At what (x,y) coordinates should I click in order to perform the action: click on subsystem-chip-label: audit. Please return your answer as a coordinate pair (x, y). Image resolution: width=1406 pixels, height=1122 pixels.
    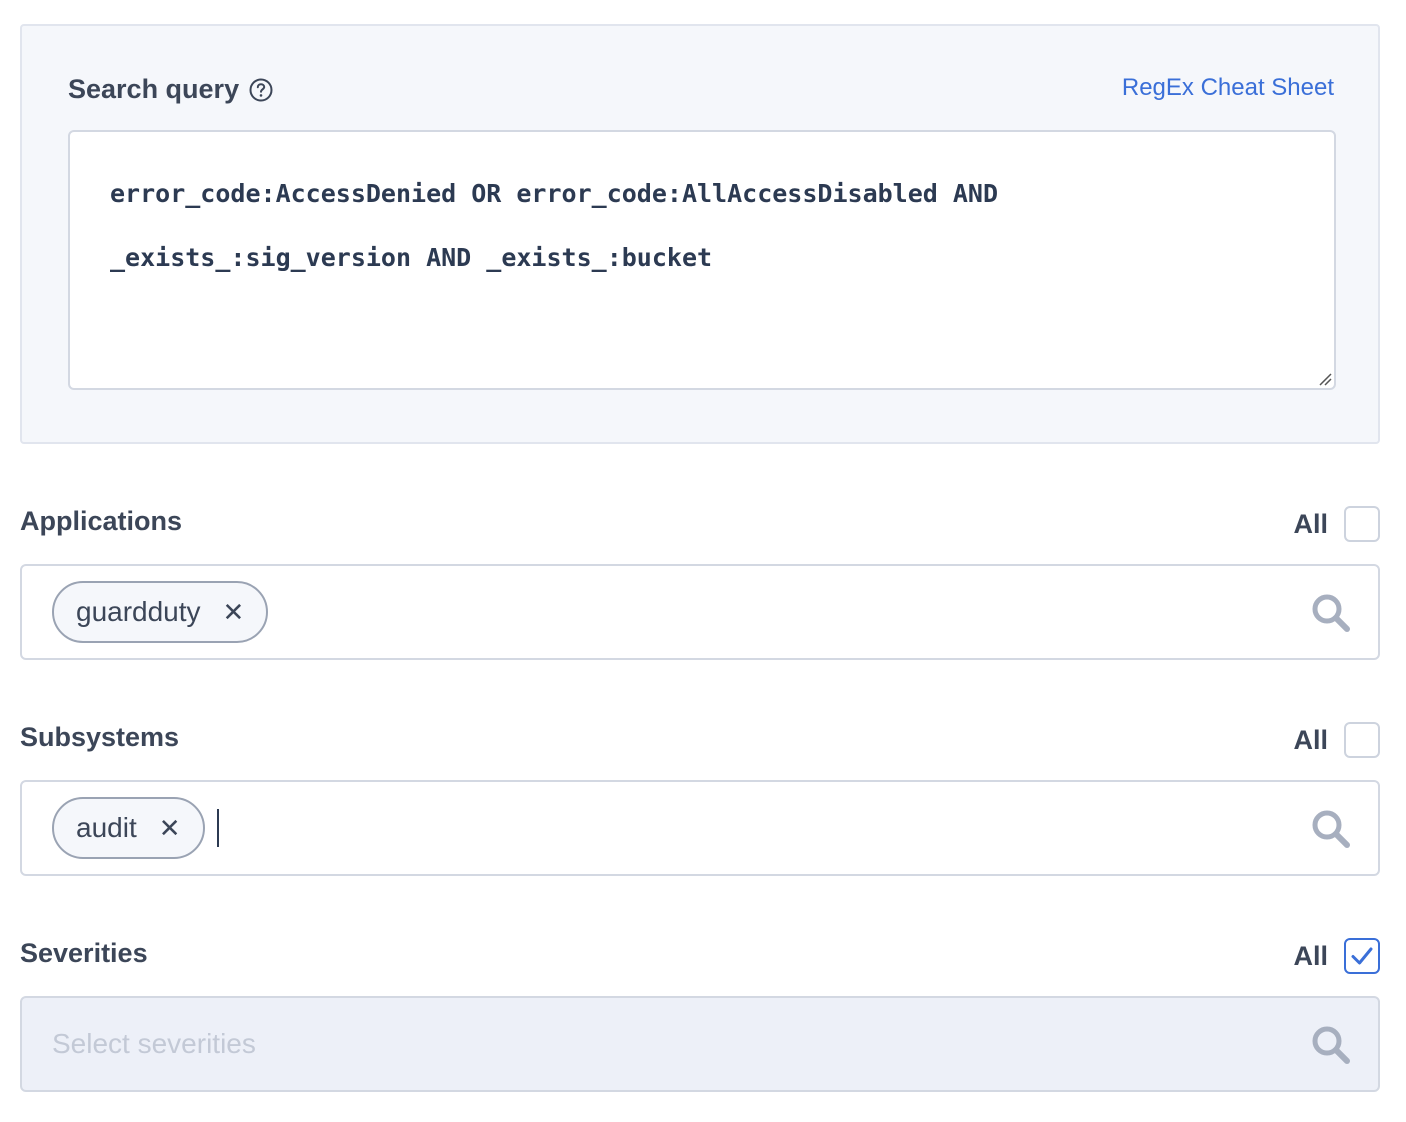
    Looking at the image, I should click on (106, 827).